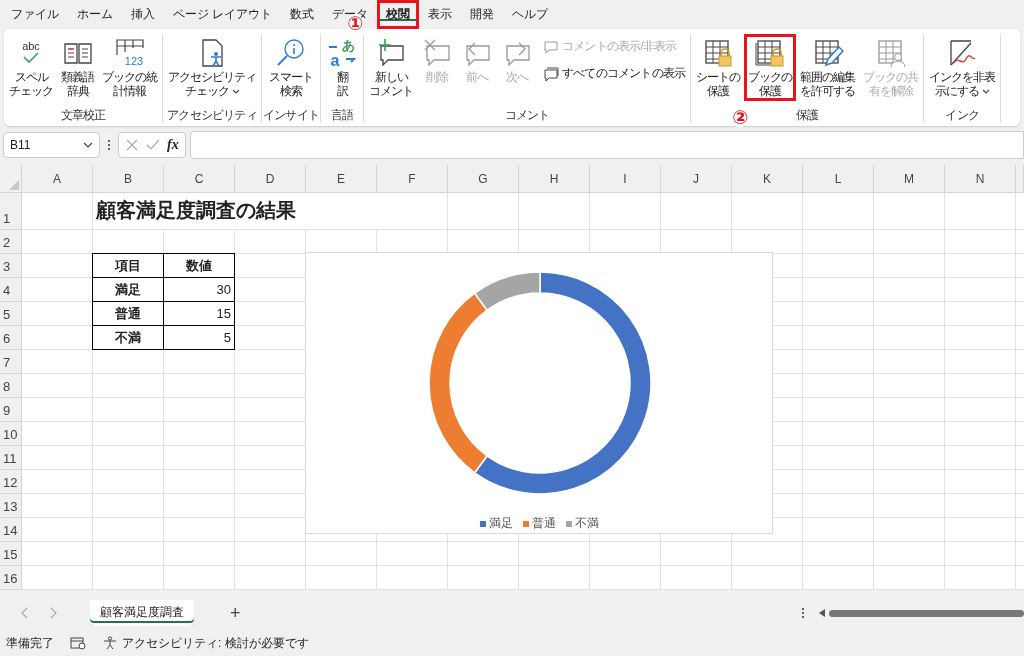 This screenshot has width=1024, height=656. What do you see at coordinates (11, 410) in the screenshot?
I see `row-header: 9` at bounding box center [11, 410].